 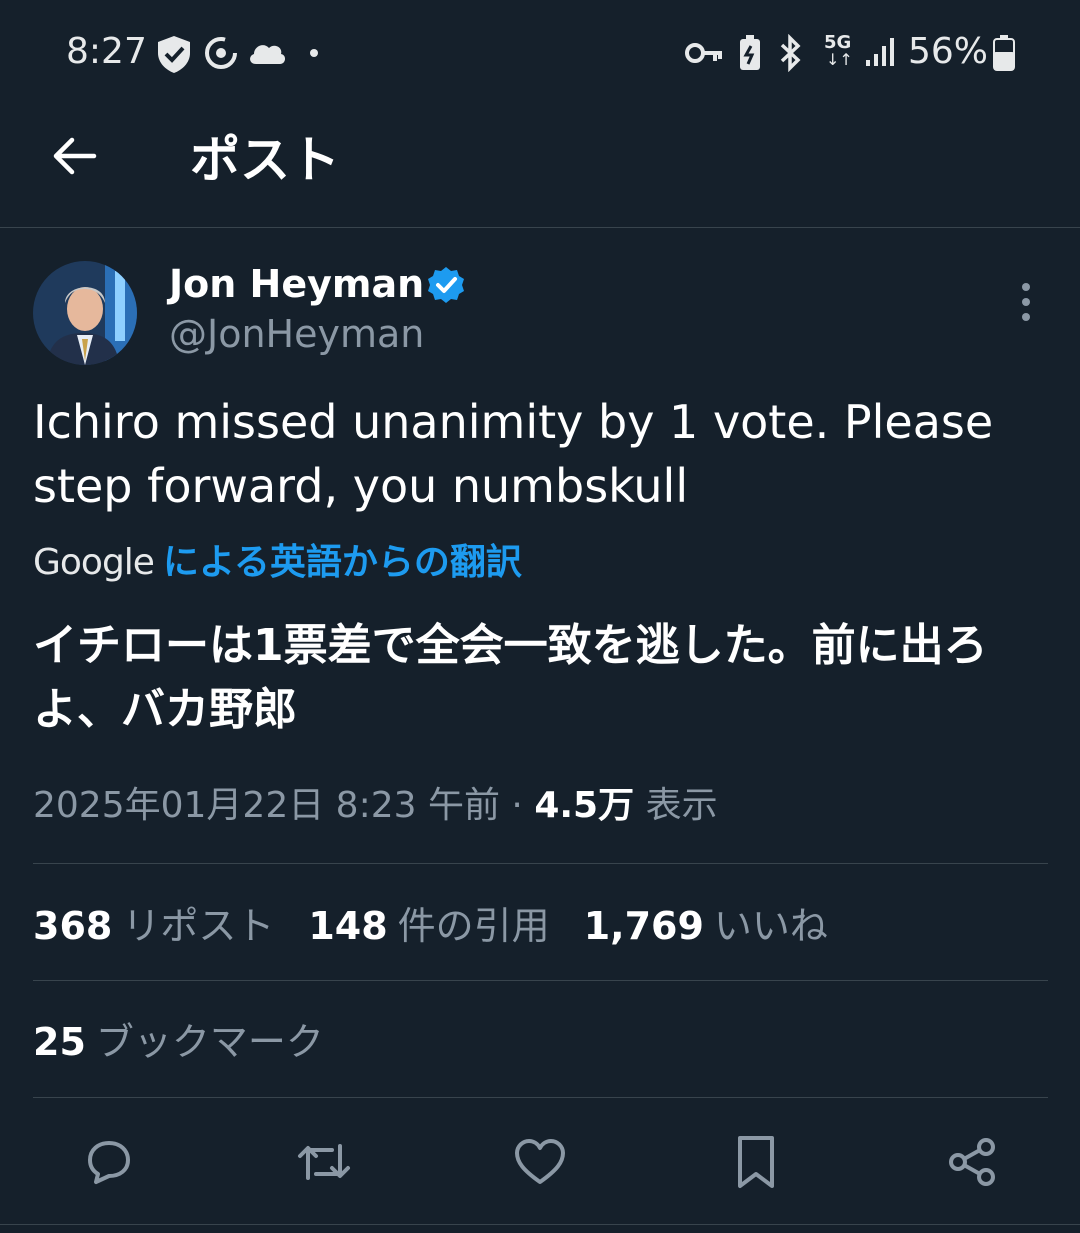 What do you see at coordinates (106, 51) in the screenshot?
I see `status-time: 8:27` at bounding box center [106, 51].